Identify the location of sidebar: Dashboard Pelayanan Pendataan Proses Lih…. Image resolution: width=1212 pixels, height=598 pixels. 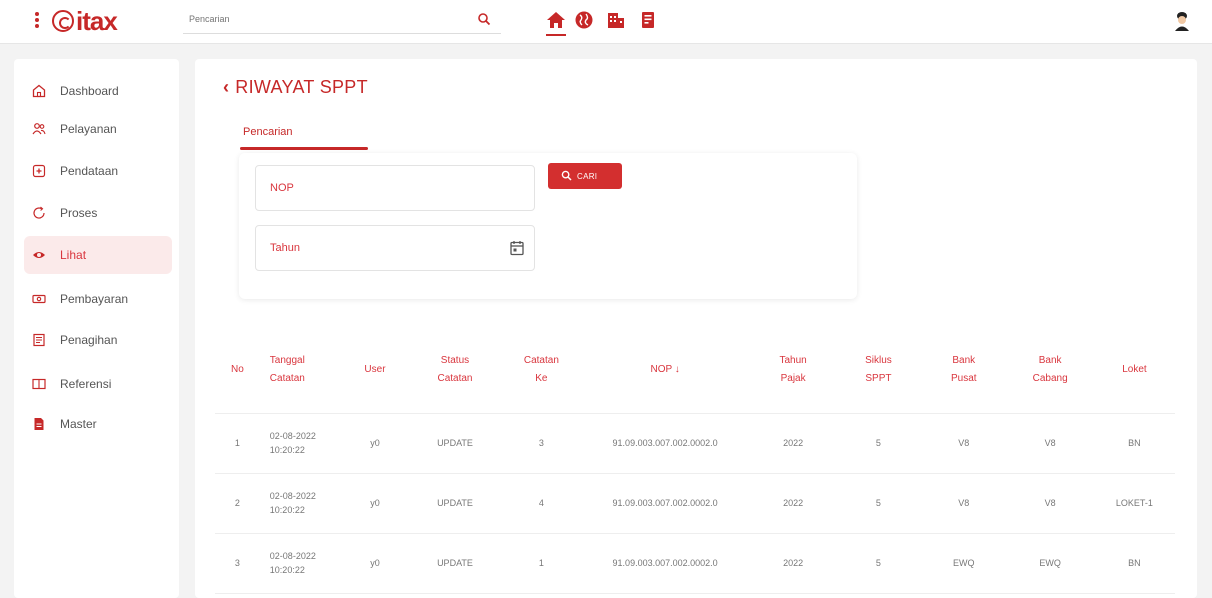
(96, 328).